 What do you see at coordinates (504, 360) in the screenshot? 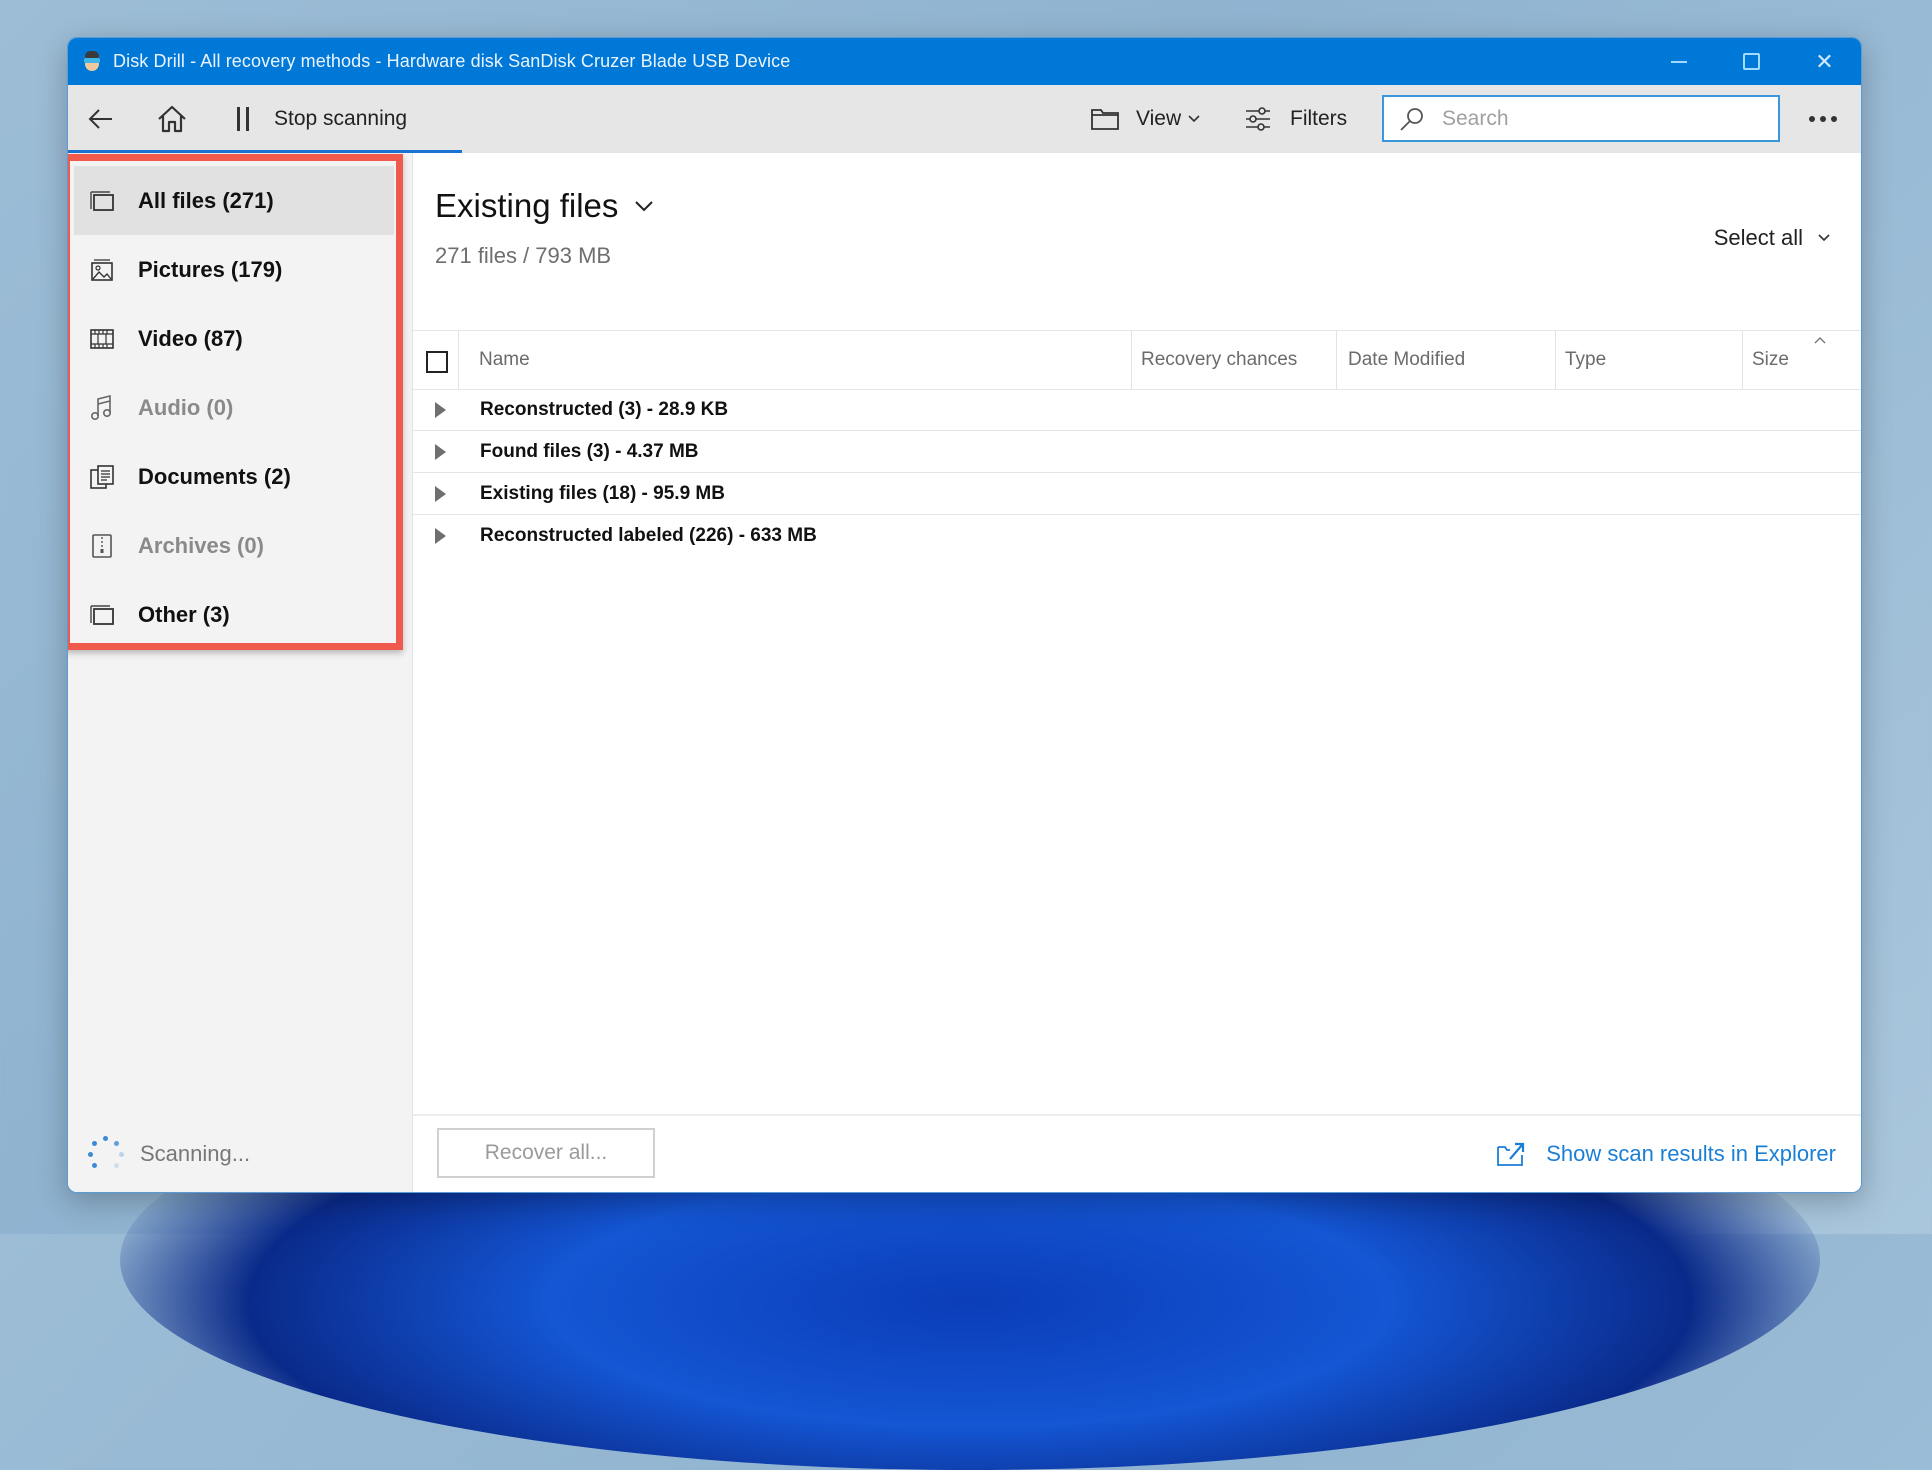
I see `column-header-name: Name` at bounding box center [504, 360].